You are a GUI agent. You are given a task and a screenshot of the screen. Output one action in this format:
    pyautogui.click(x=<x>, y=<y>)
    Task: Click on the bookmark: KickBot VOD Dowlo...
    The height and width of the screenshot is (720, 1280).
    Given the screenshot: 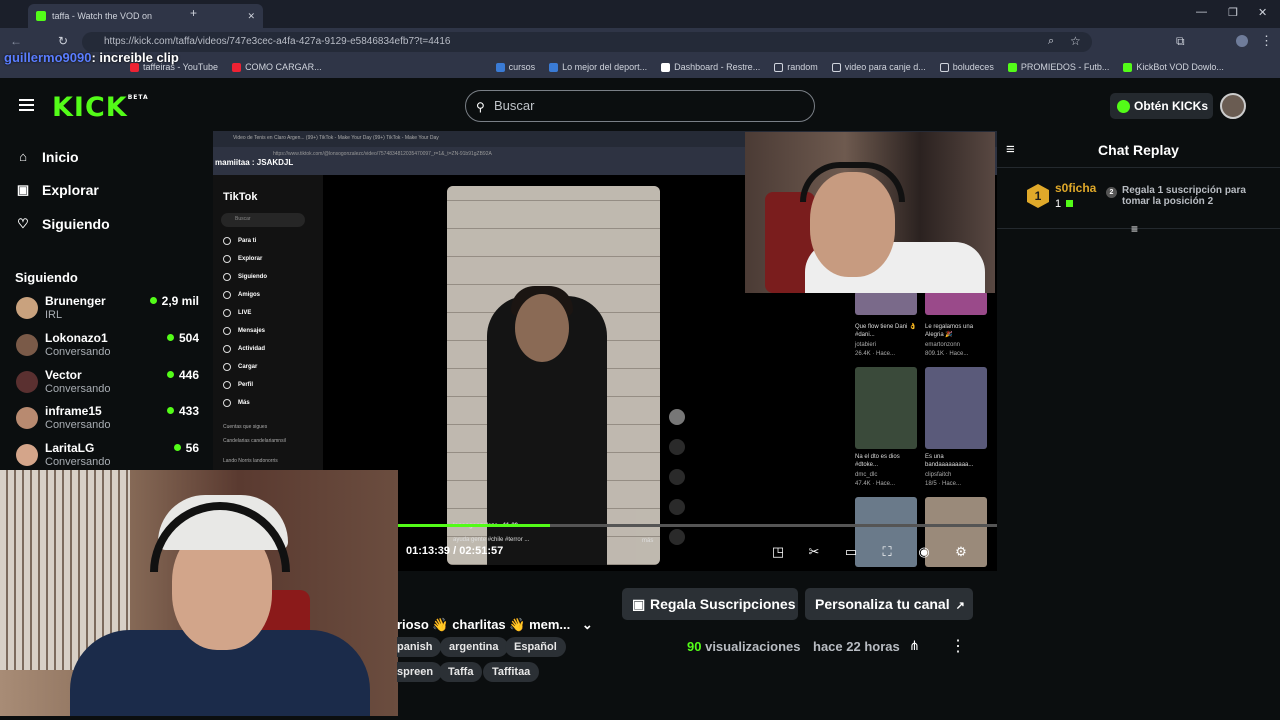 What is the action you would take?
    pyautogui.click(x=1173, y=67)
    